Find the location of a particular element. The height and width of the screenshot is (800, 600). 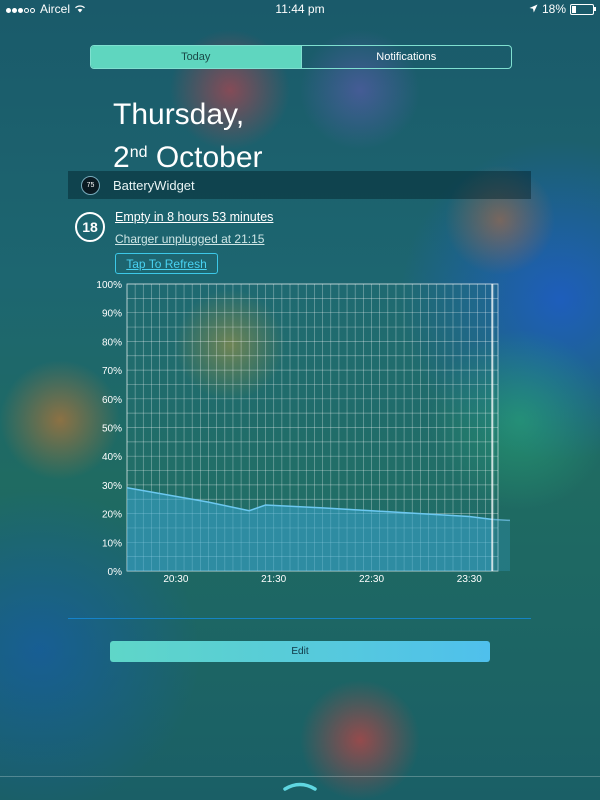

y-tick-label: 50% is located at coordinates (112, 429).